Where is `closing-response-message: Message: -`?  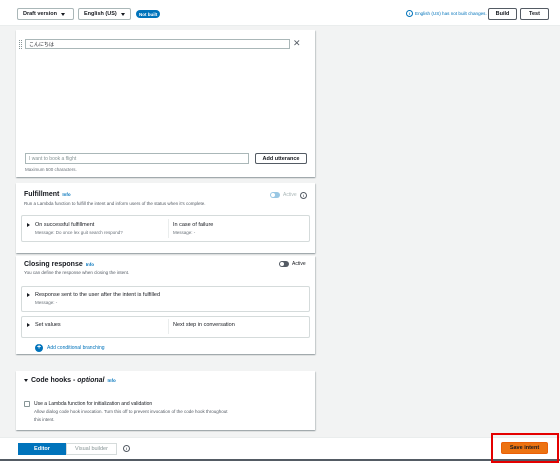
closing-response-message: Message: - is located at coordinates (46, 302).